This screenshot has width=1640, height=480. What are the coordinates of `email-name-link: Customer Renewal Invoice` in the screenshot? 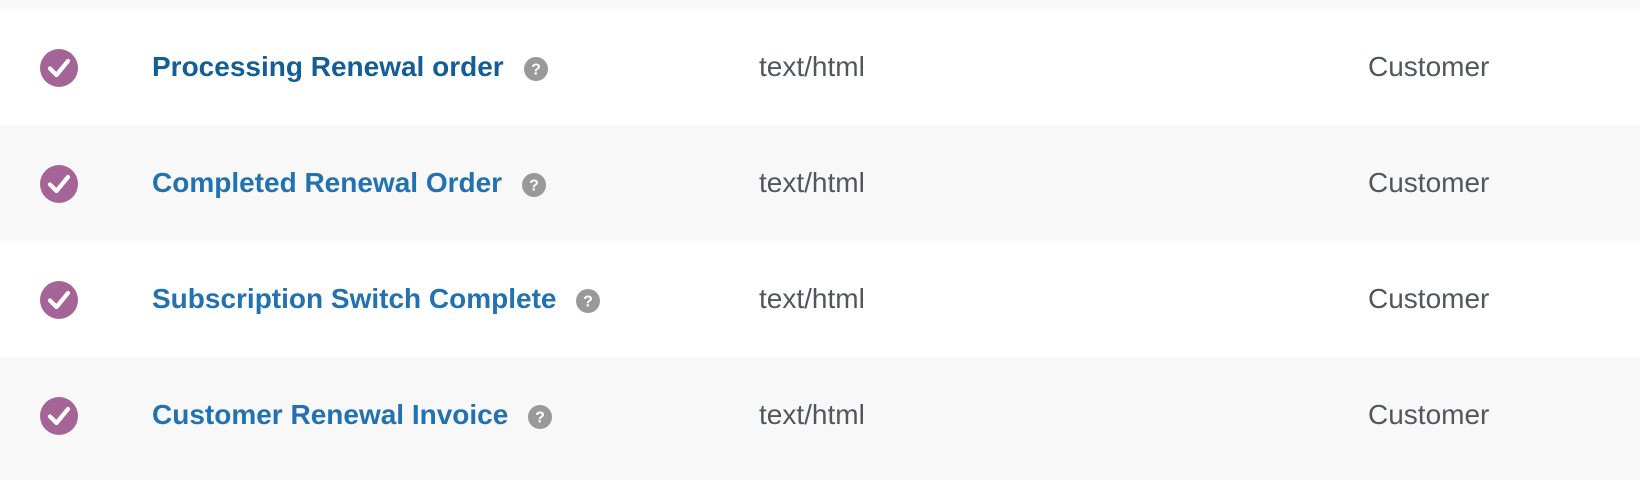 It's located at (330, 415).